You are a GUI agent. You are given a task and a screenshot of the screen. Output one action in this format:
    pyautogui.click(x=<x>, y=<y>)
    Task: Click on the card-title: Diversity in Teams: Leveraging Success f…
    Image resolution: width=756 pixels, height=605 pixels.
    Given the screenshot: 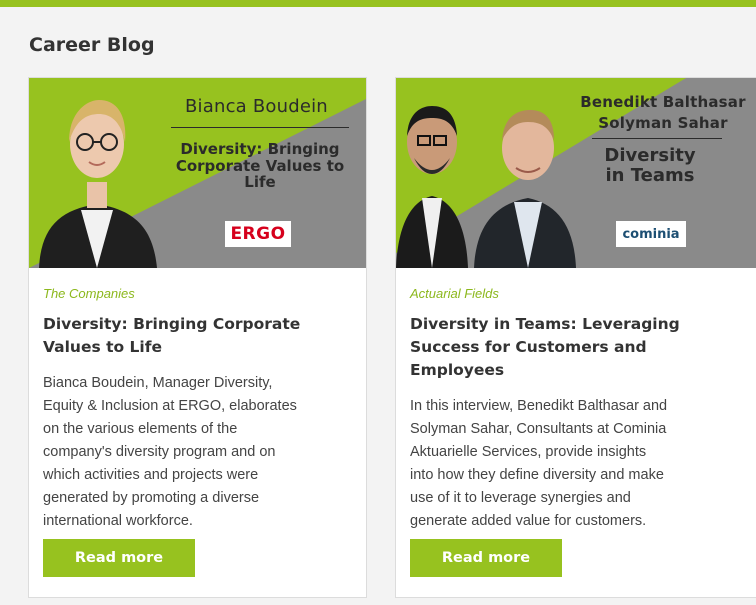 What is the action you would take?
    pyautogui.click(x=576, y=347)
    